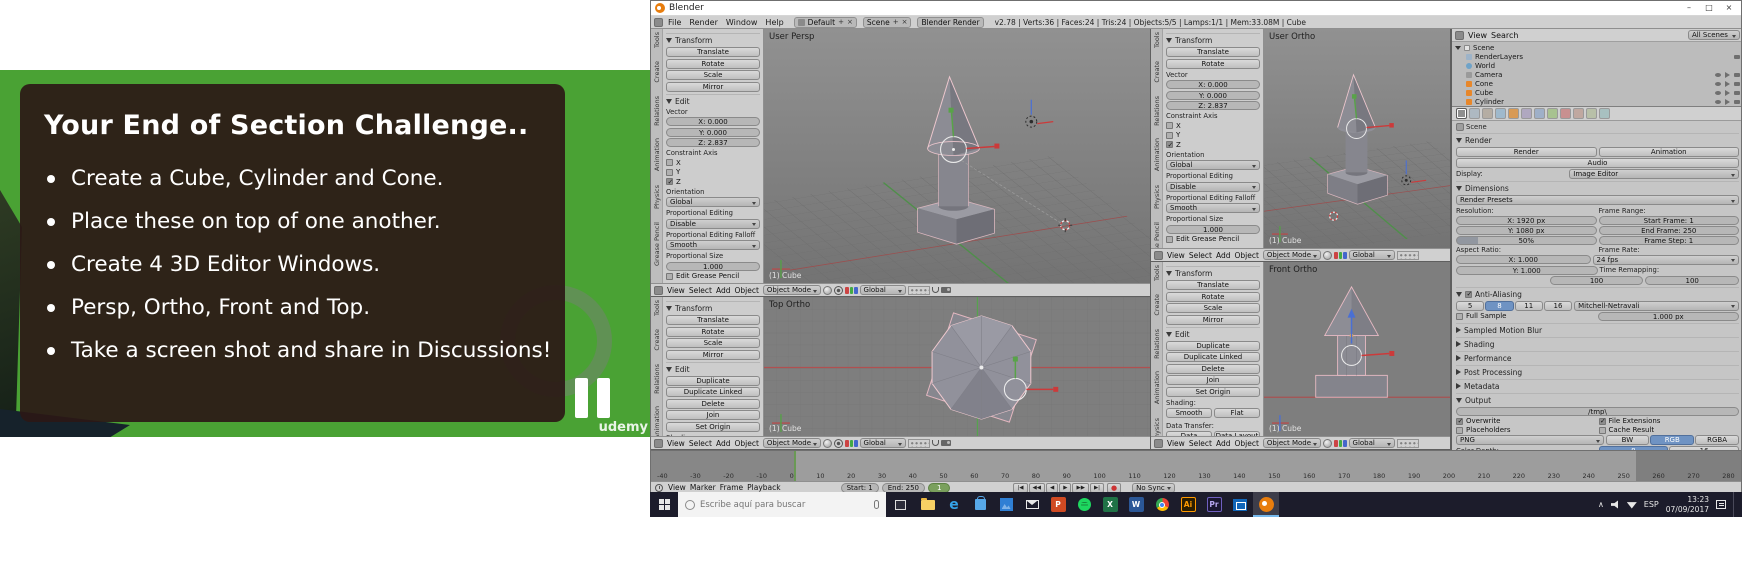  Describe the element at coordinates (1470, 305) in the screenshot. I see `aa-samples-5-button: 5` at that location.